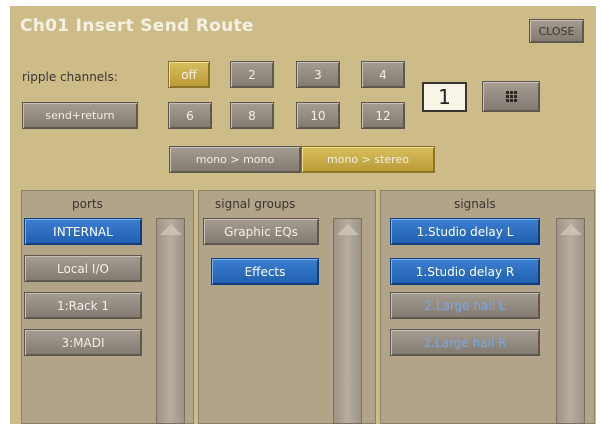 The image size is (601, 425). Describe the element at coordinates (465, 305) in the screenshot. I see `signal-item-large-hall-l: 2.Large hall L` at that location.